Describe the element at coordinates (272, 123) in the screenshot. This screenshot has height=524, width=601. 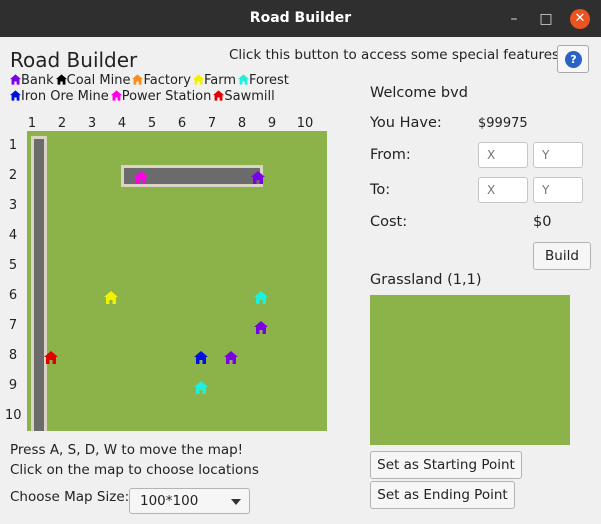
I see `column-number: 9` at that location.